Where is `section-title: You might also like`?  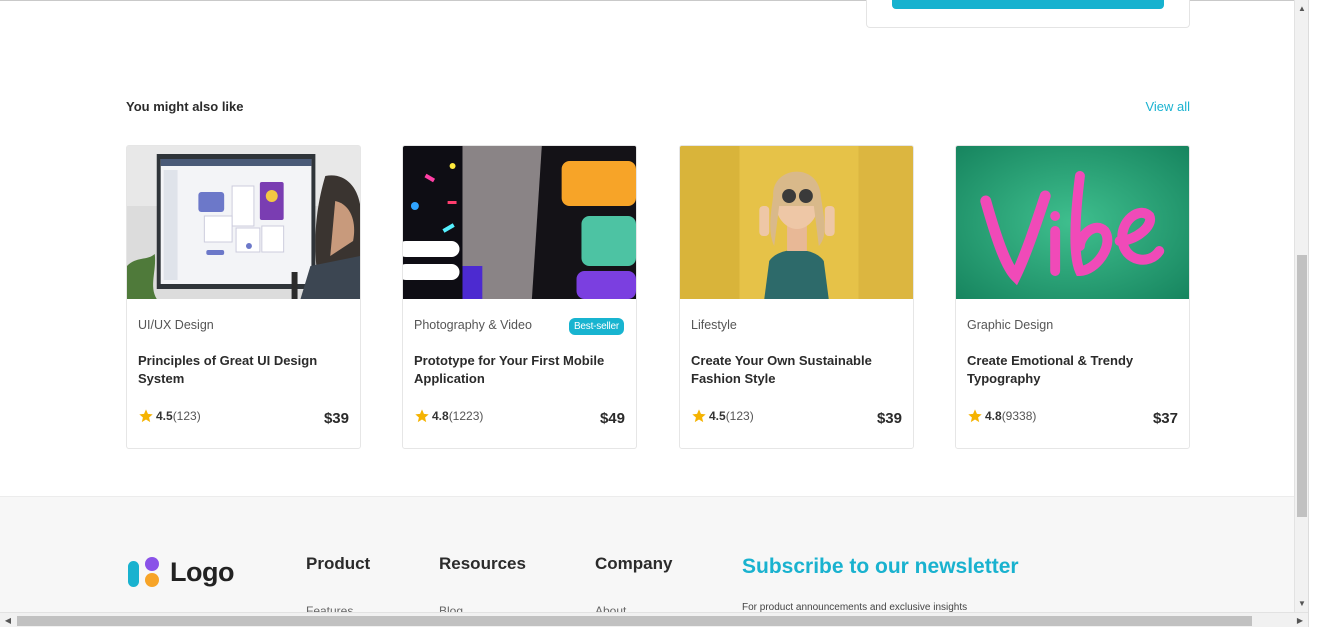 section-title: You might also like is located at coordinates (185, 106).